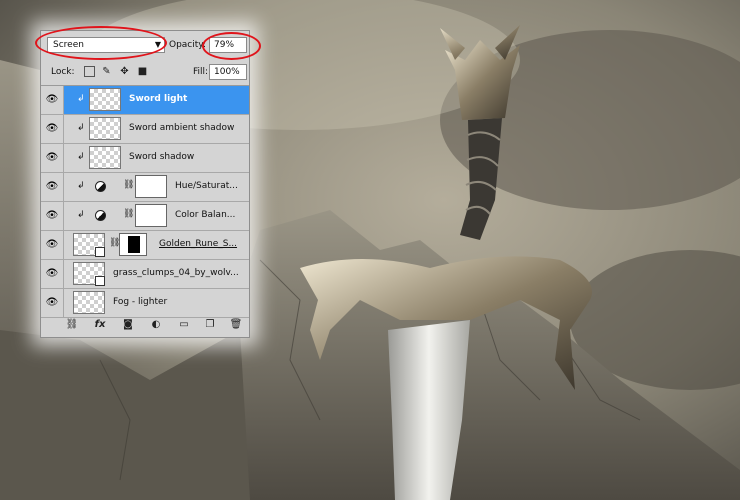 This screenshot has width=740, height=500. What do you see at coordinates (210, 324) in the screenshot?
I see `new-layer-icon: ❐` at bounding box center [210, 324].